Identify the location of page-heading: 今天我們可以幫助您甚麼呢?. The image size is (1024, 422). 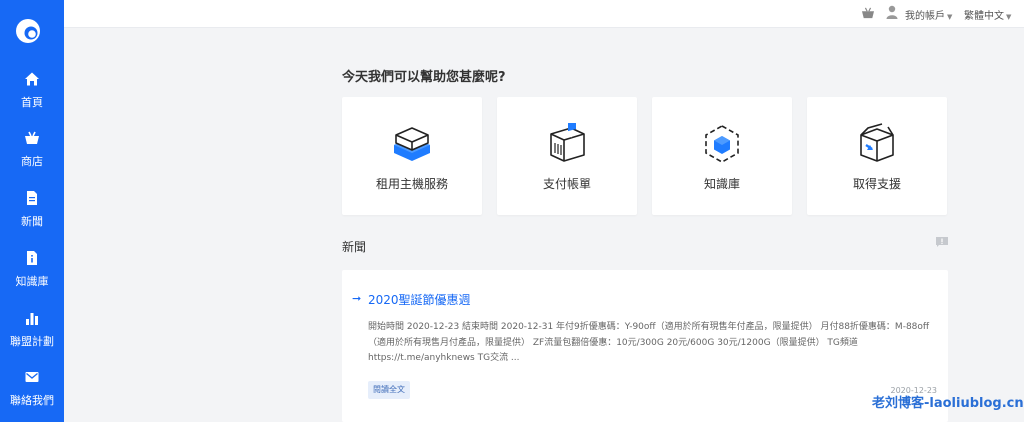
(424, 77).